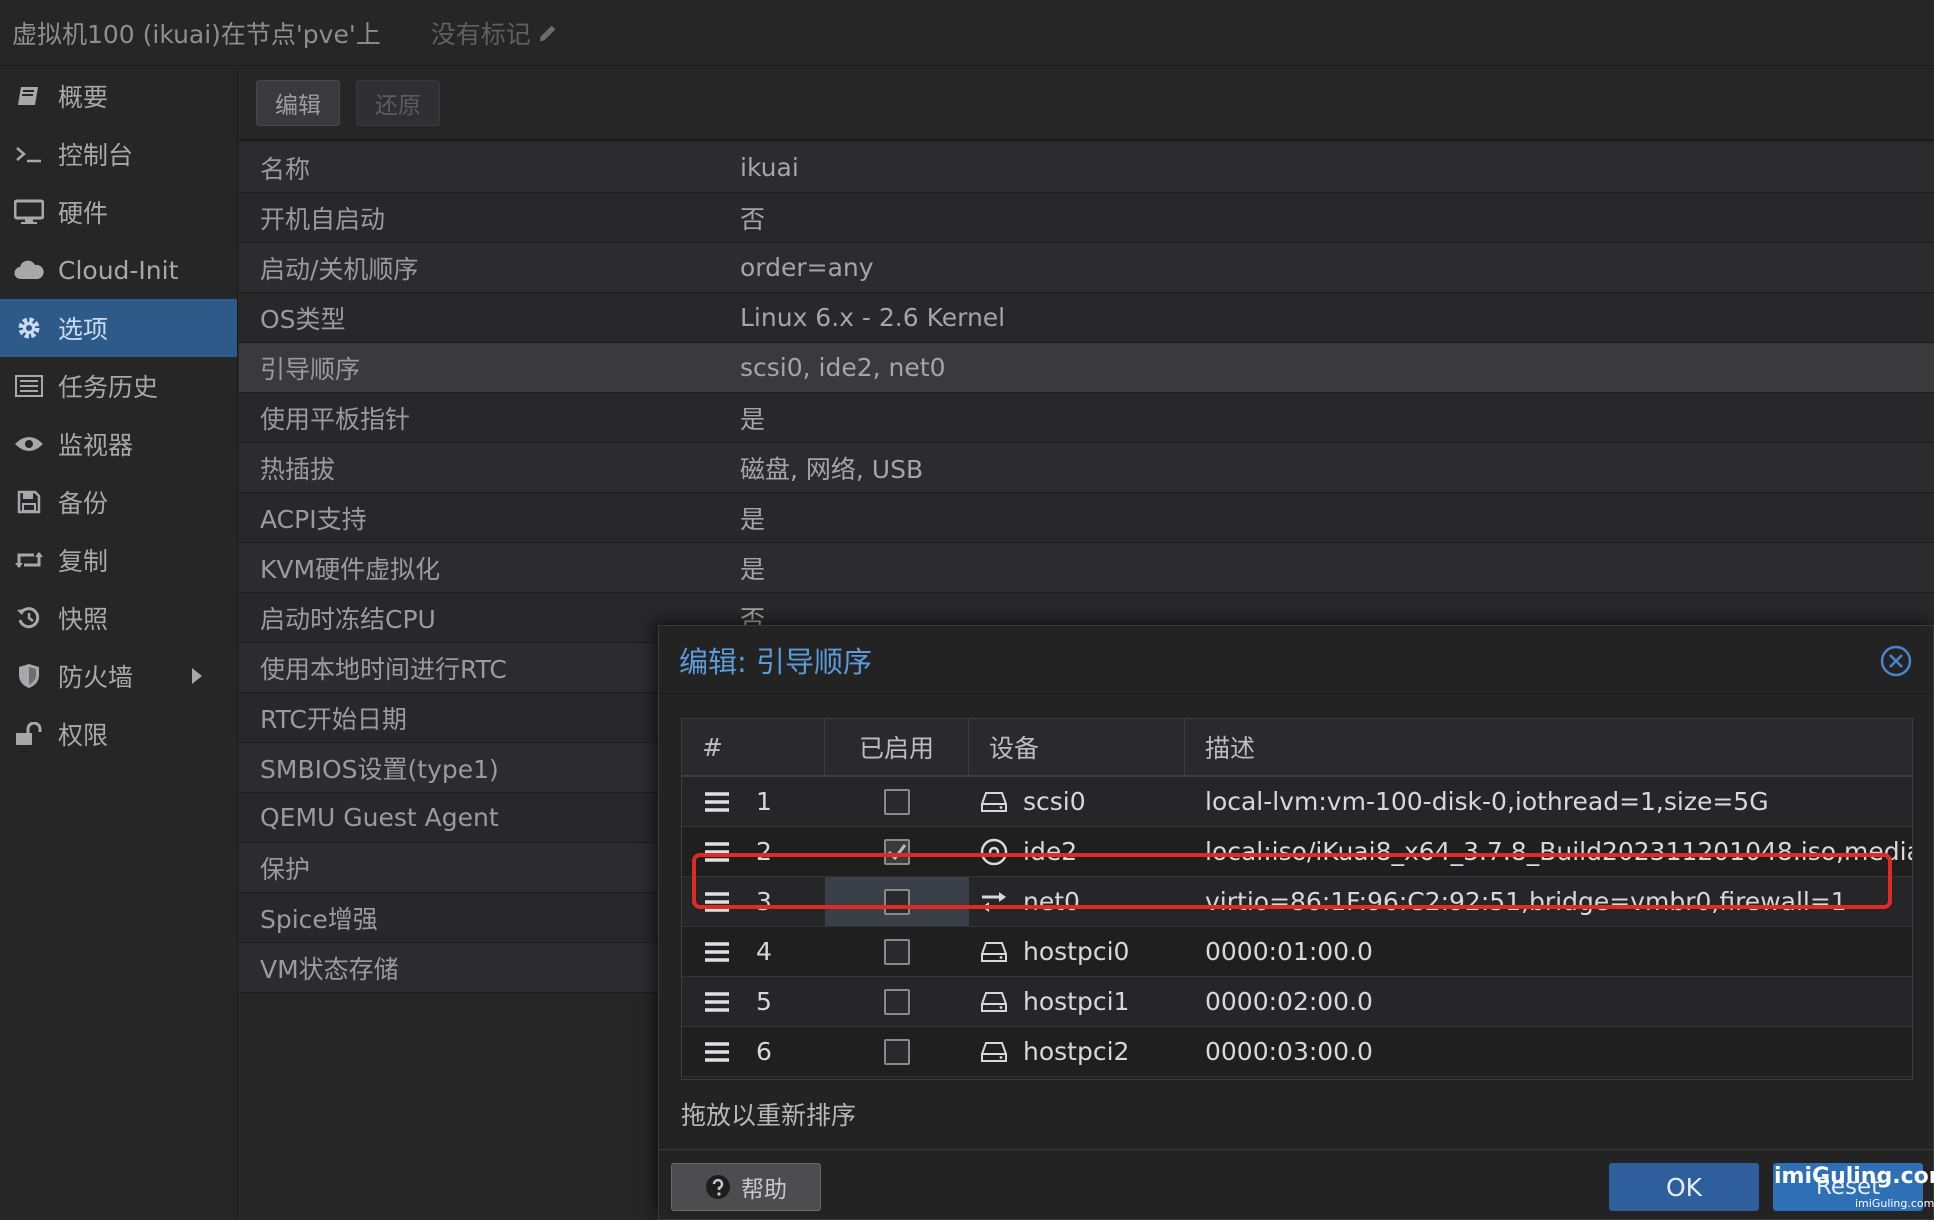  What do you see at coordinates (967, 33) in the screenshot?
I see `top-bar: 虚拟机100 (ikuai)在节点'pve'上 没有标记` at bounding box center [967, 33].